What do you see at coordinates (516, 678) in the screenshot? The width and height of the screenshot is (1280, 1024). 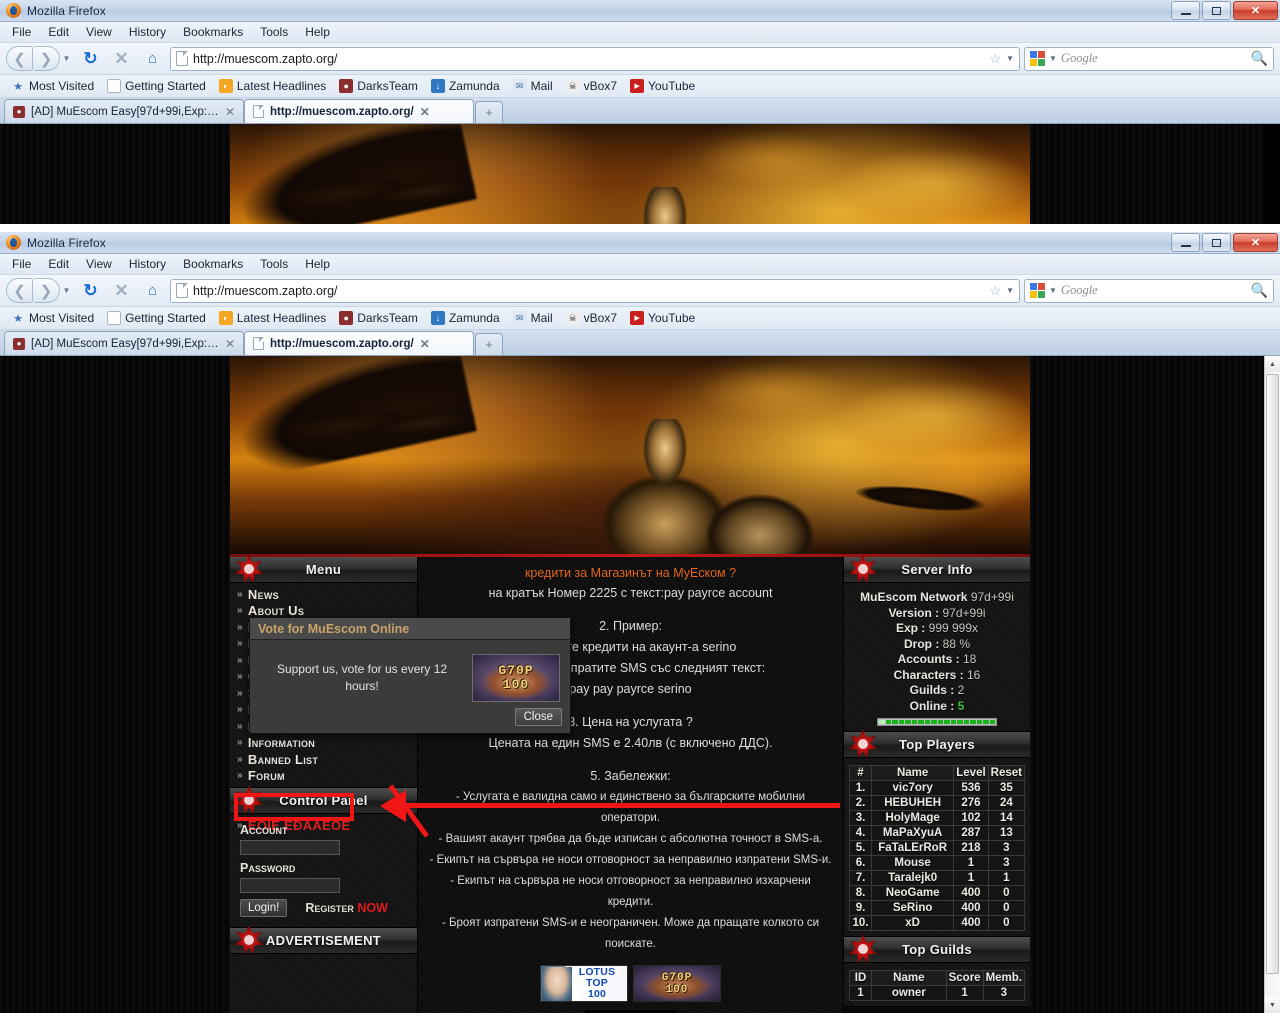 I see `gtop100-popup-image: G70P 100` at bounding box center [516, 678].